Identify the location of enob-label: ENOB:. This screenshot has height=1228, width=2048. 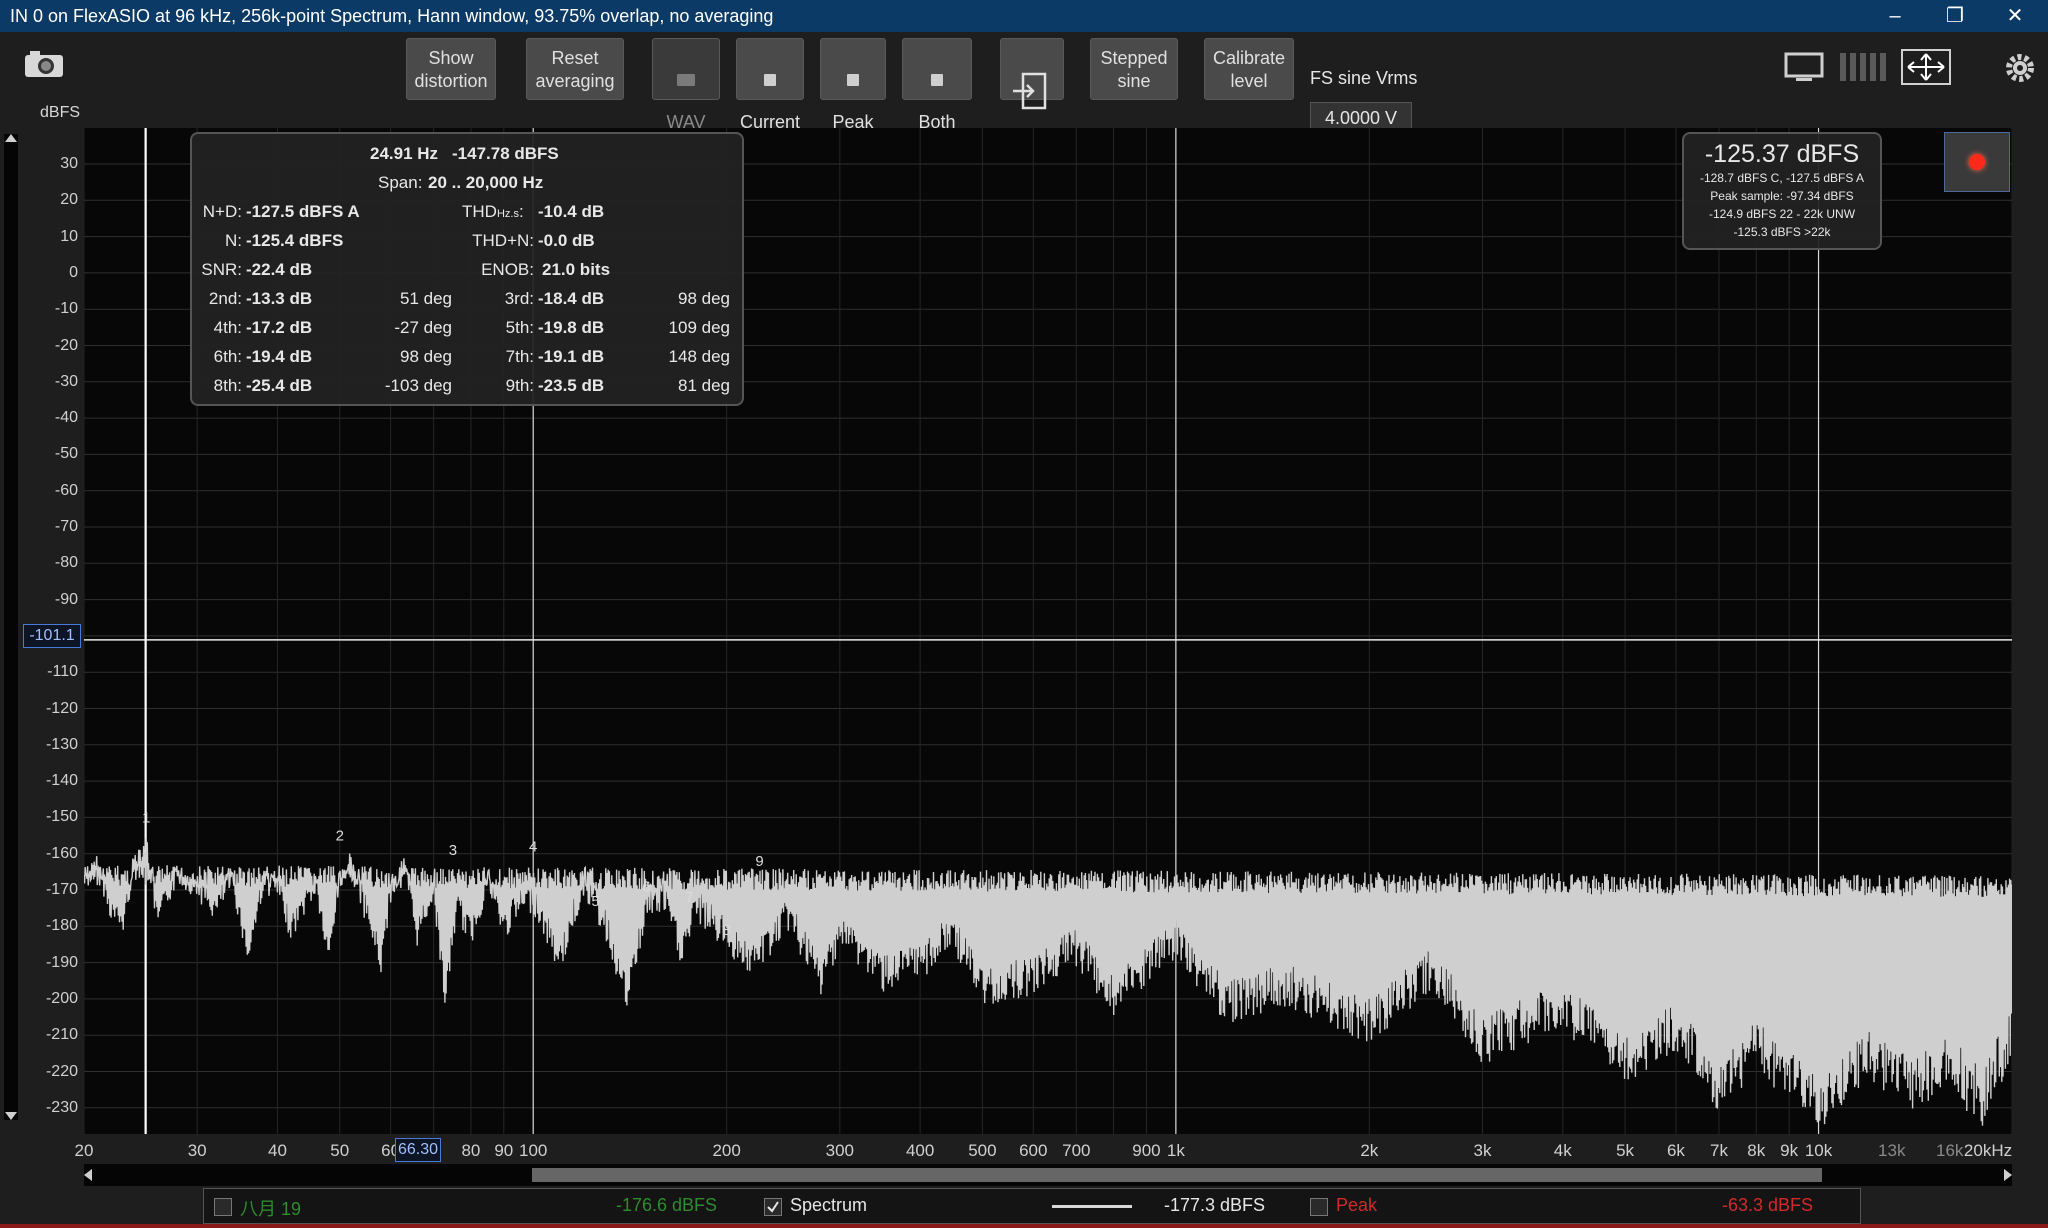
(507, 269).